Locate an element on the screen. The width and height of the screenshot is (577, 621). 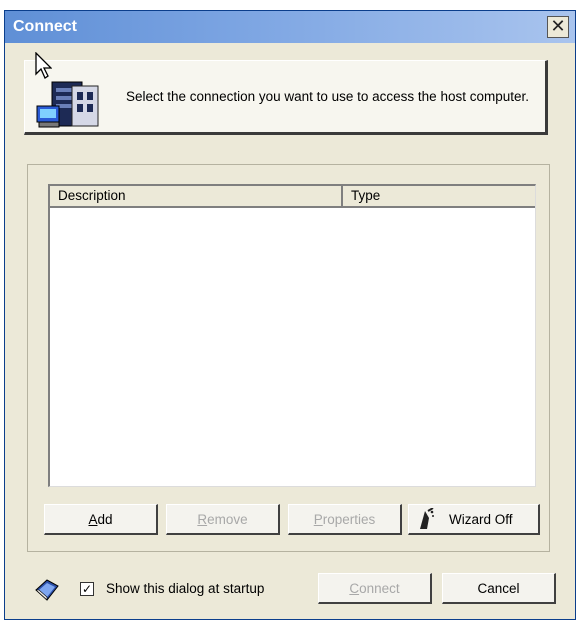
wizard-label: Wizard Off is located at coordinates (481, 519).